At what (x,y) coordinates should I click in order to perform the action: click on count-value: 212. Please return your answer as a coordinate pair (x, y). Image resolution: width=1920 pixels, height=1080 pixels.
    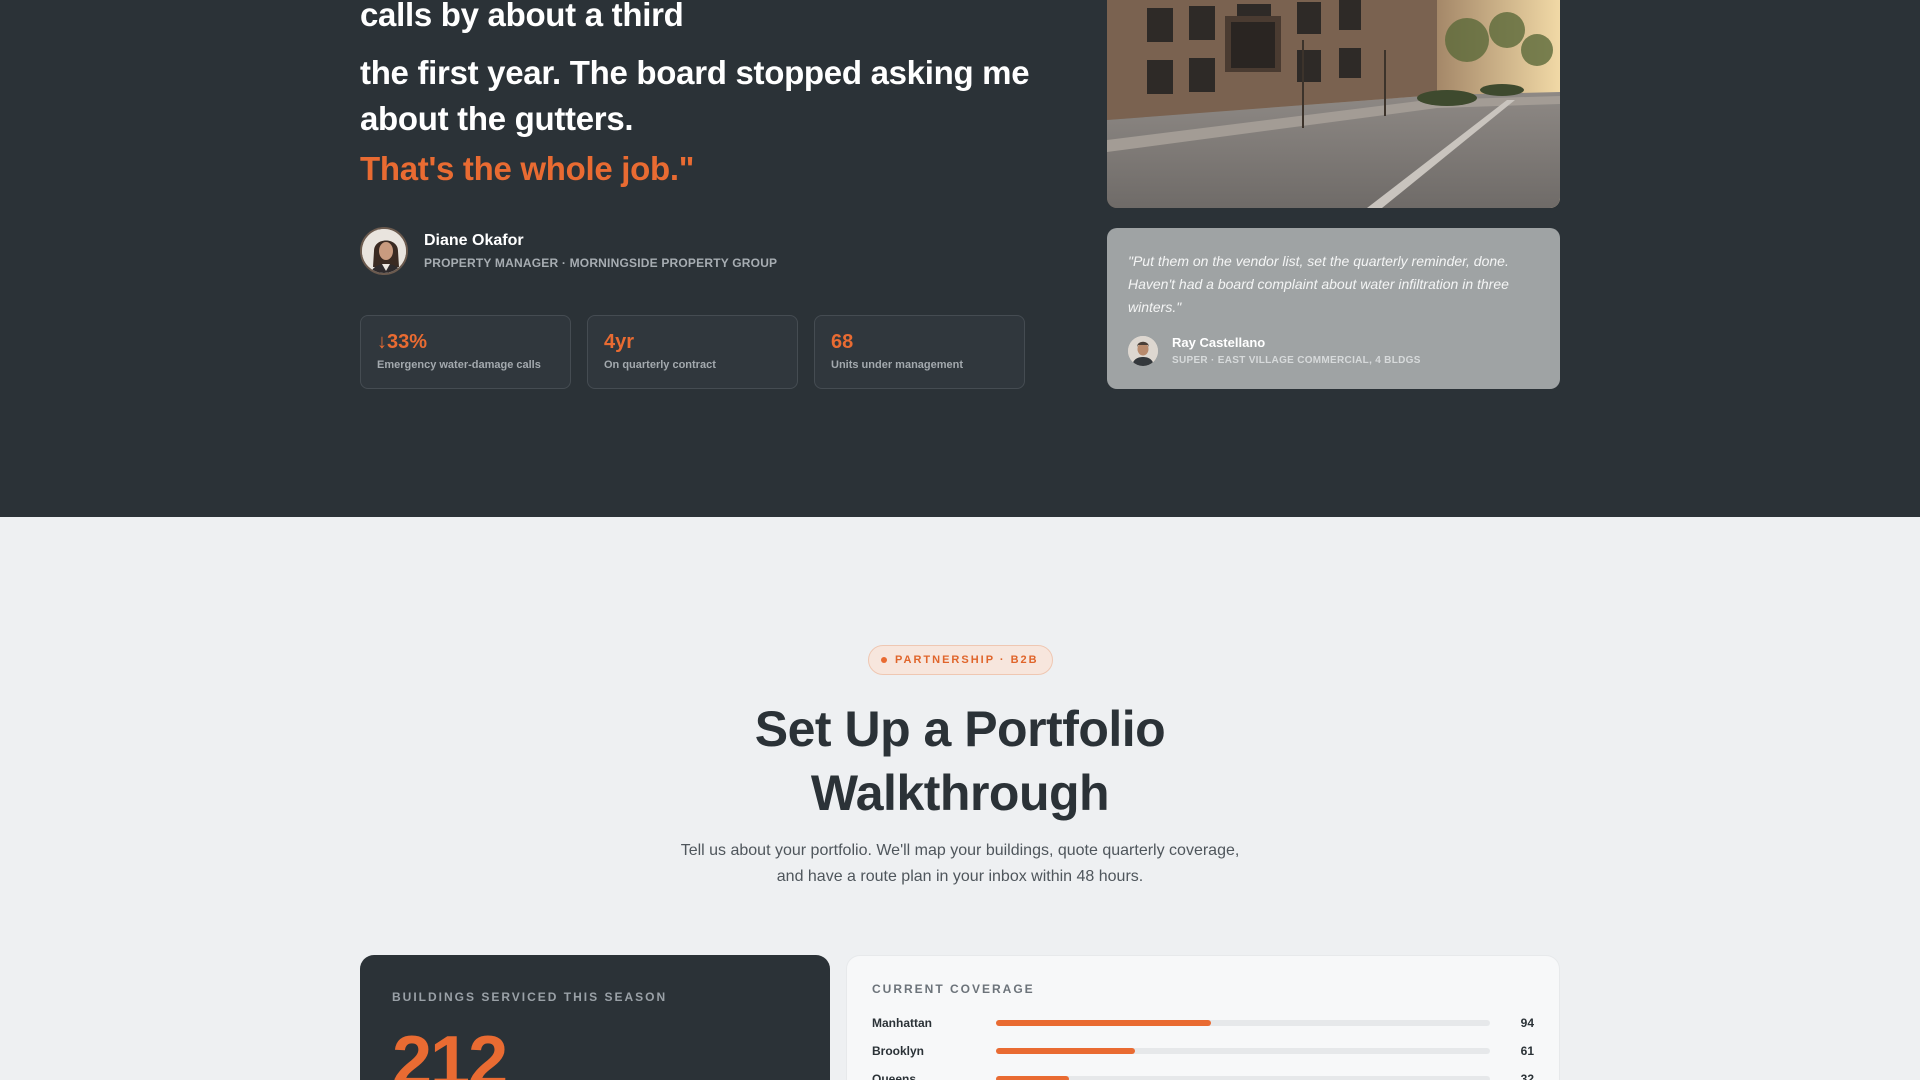
    Looking at the image, I should click on (450, 1051).